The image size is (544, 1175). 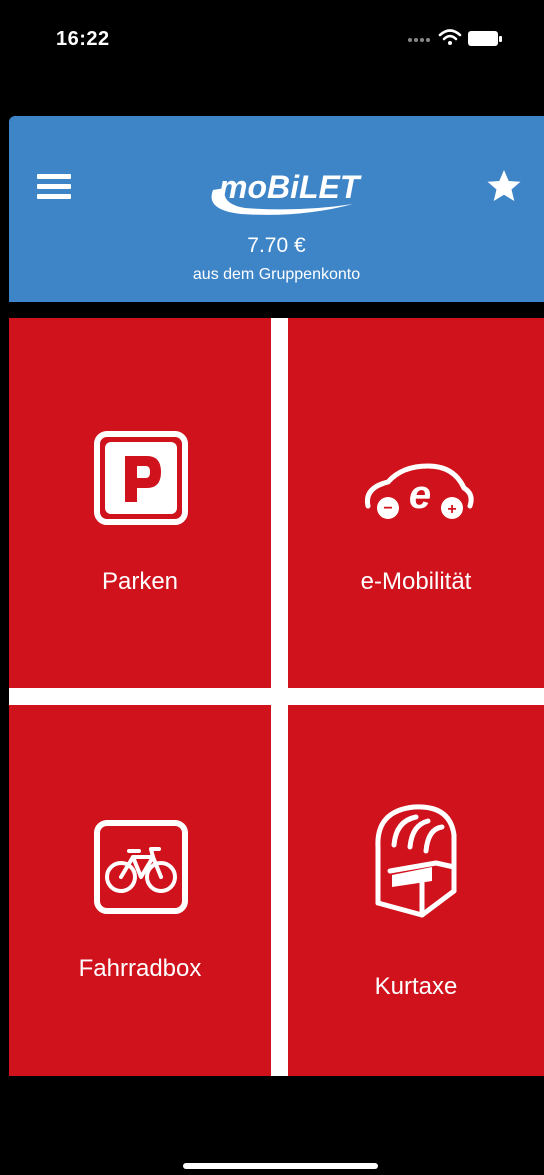 What do you see at coordinates (416, 986) in the screenshot?
I see `tile-label: Kurtaxe` at bounding box center [416, 986].